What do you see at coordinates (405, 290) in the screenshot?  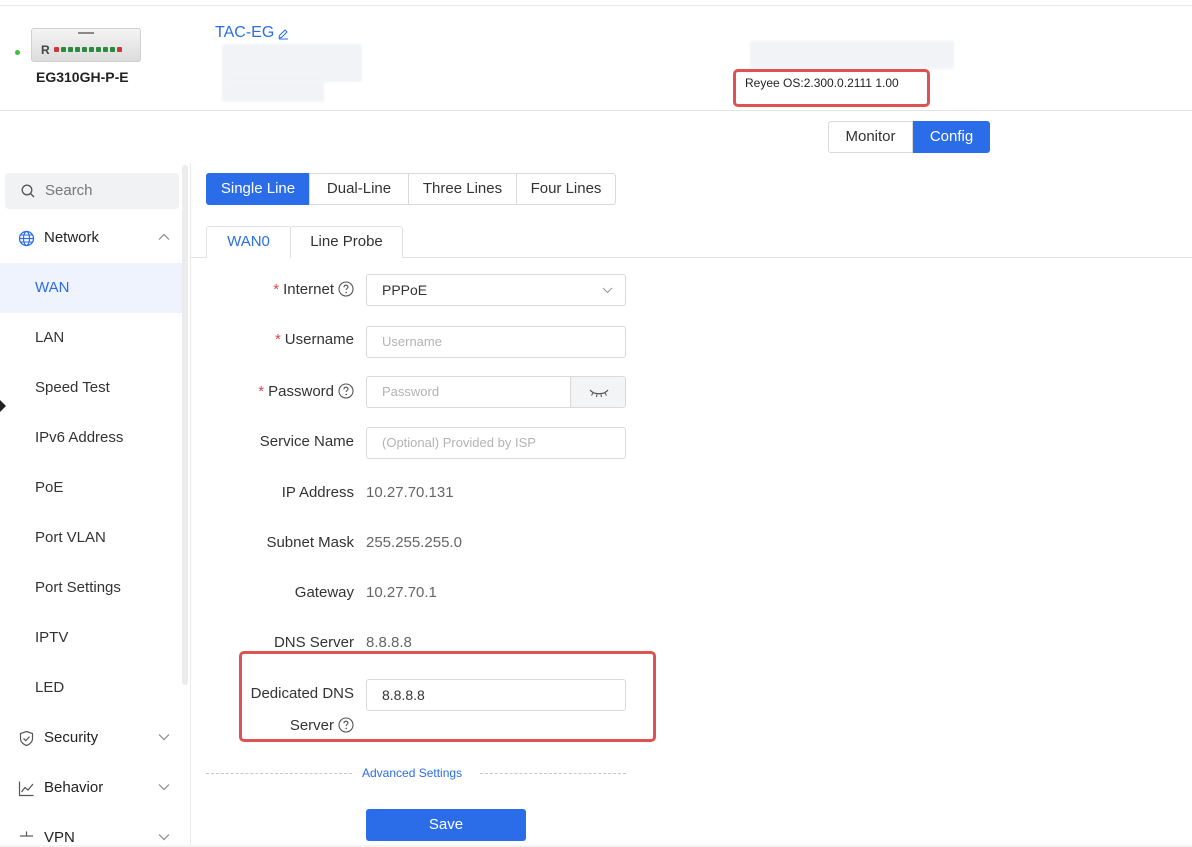 I see `internet-type-value: PPPoE` at bounding box center [405, 290].